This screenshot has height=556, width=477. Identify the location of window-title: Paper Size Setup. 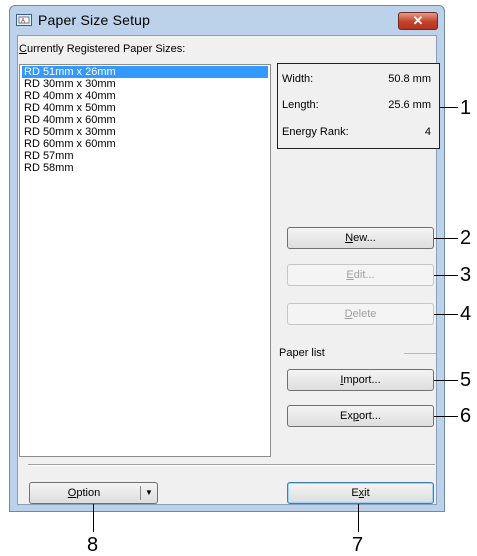
(94, 20).